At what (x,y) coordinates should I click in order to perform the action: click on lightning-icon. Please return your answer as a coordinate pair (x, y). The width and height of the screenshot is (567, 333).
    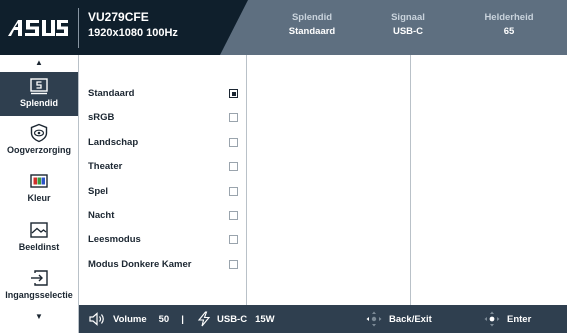
    Looking at the image, I should click on (204, 319).